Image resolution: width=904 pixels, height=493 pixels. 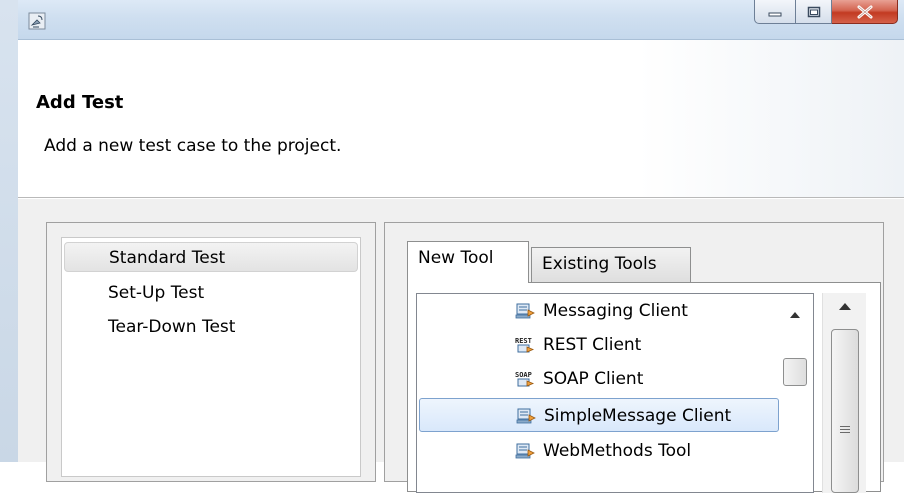 What do you see at coordinates (638, 416) in the screenshot?
I see `tool-label: SimpleMessage Client` at bounding box center [638, 416].